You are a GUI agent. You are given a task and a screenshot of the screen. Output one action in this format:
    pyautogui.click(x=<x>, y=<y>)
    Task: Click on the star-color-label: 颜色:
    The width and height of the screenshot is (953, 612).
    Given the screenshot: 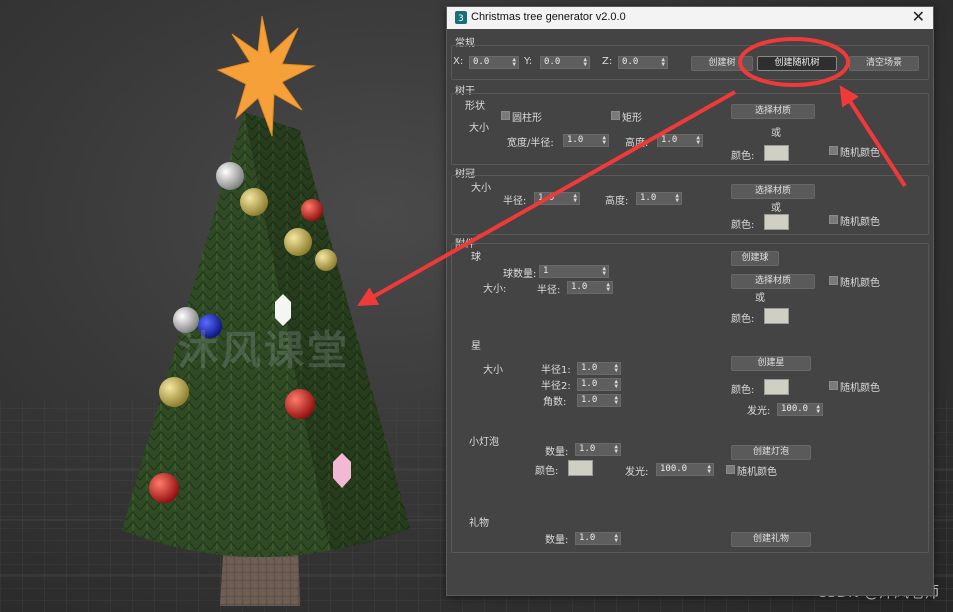 What is the action you would take?
    pyautogui.click(x=743, y=390)
    